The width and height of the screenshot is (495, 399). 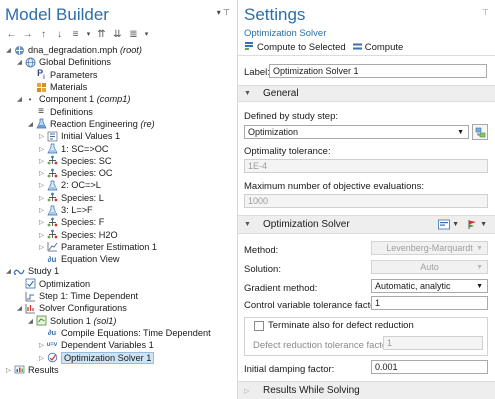 I want to click on go-to-source-button, so click(x=480, y=132).